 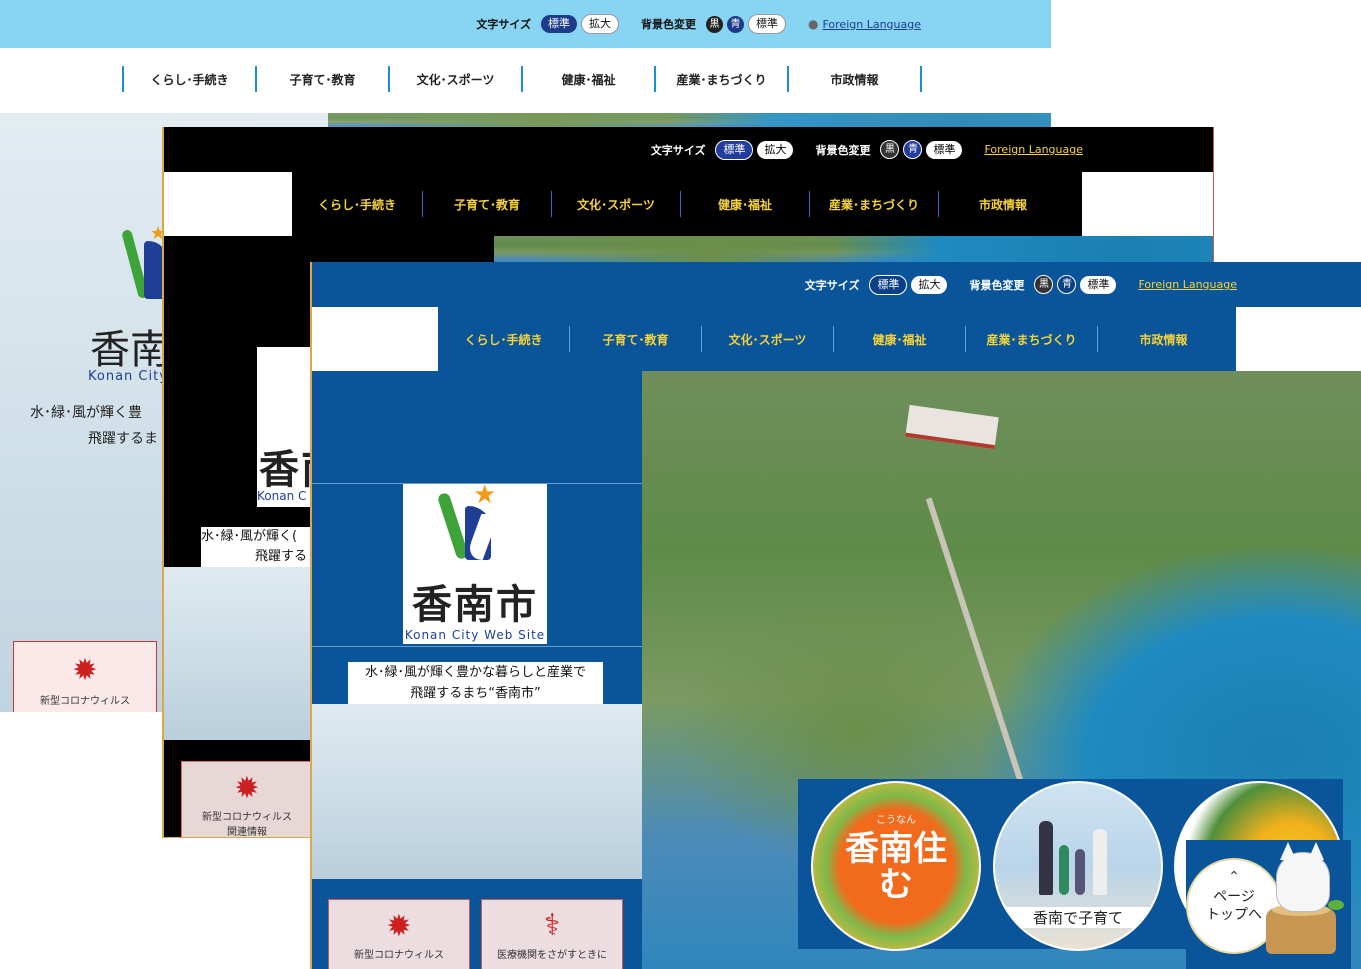 What do you see at coordinates (896, 820) in the screenshot?
I see `badge-live-top: こうなん` at bounding box center [896, 820].